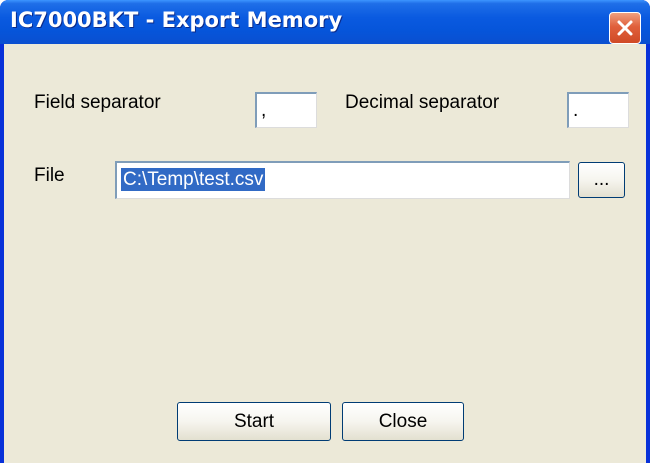 Image resolution: width=650 pixels, height=463 pixels. I want to click on close-button: Close, so click(403, 421).